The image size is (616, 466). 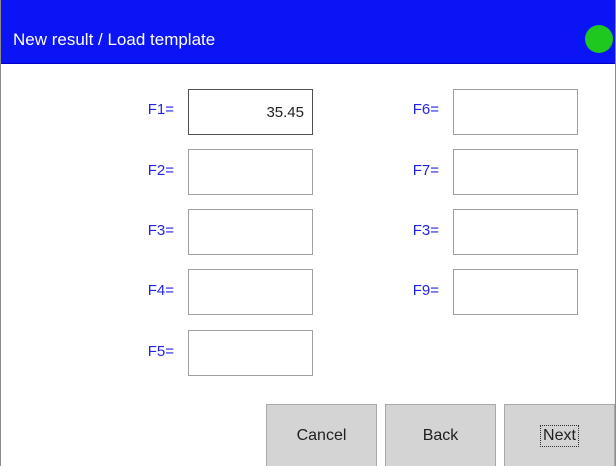 I want to click on field-label-f1: F1=, so click(x=160, y=109).